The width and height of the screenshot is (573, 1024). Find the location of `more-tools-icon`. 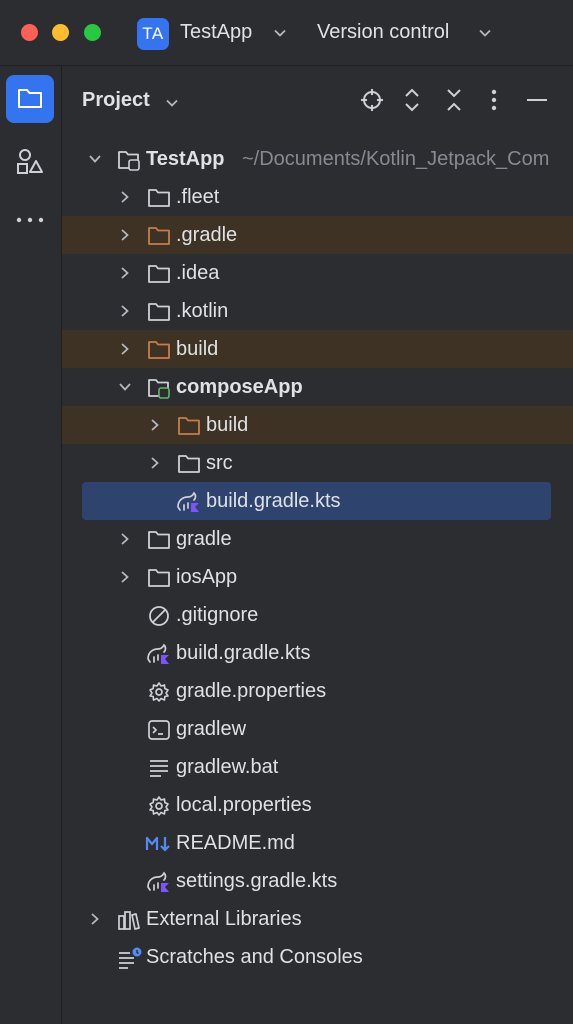

more-tools-icon is located at coordinates (30, 220).